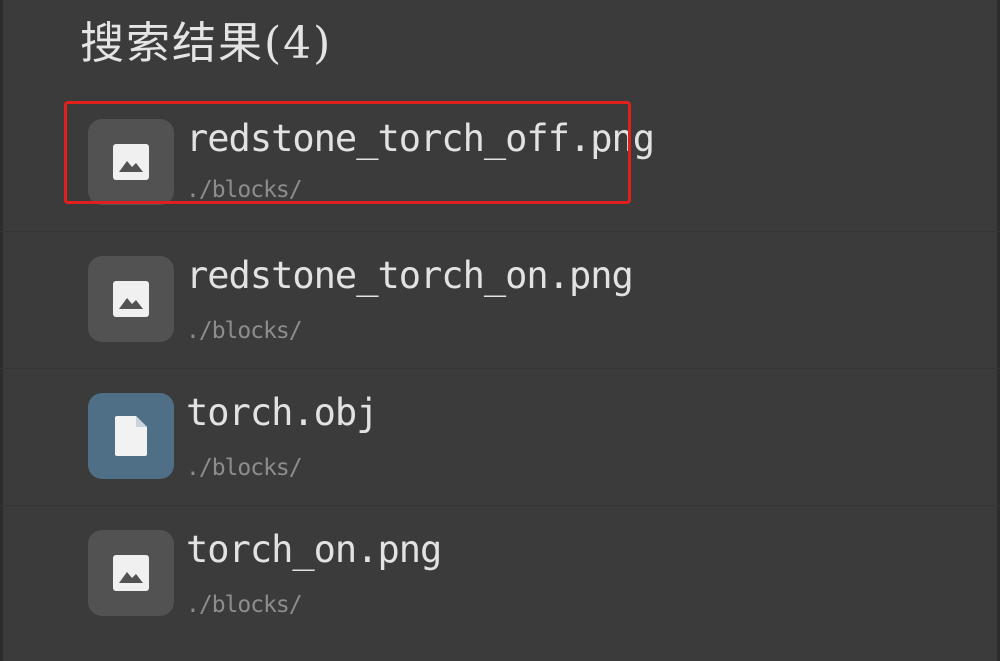 This screenshot has height=661, width=1000. I want to click on file-name: redstone_torch_on.png, so click(410, 275).